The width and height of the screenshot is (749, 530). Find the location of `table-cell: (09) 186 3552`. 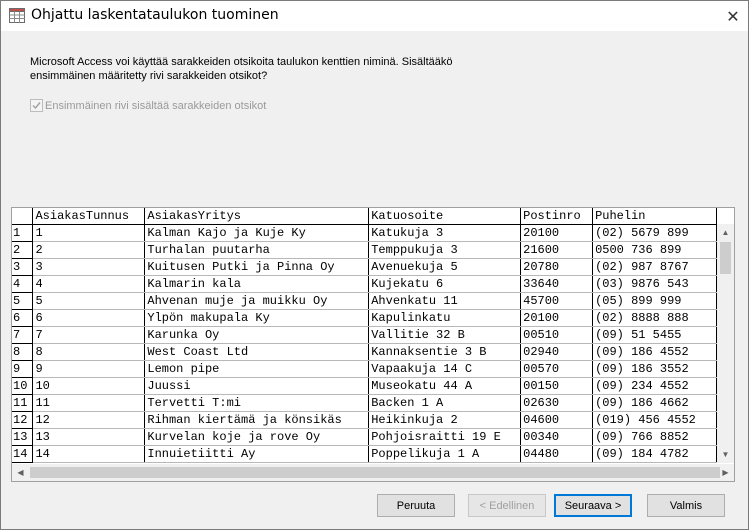

table-cell: (09) 186 3552 is located at coordinates (654, 369).